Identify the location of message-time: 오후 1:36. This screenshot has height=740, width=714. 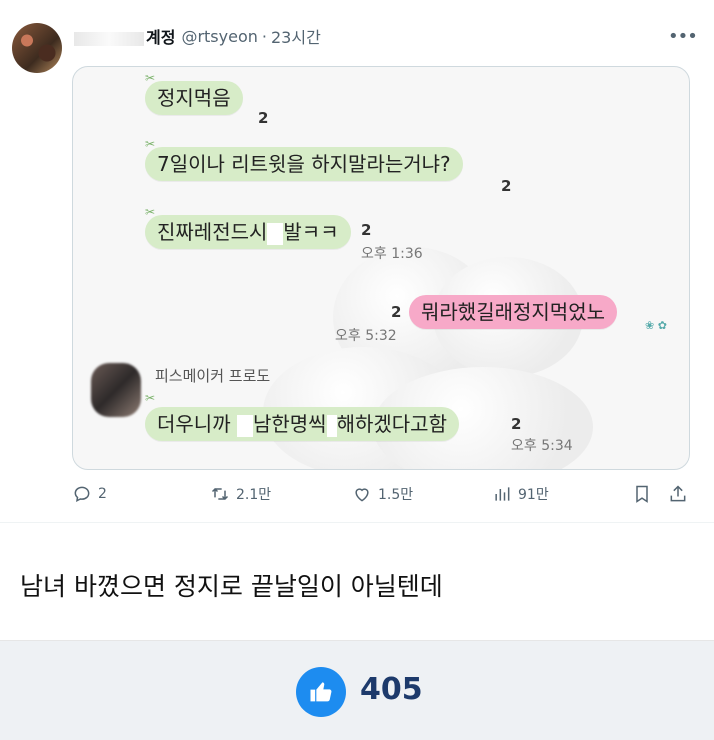
(392, 254).